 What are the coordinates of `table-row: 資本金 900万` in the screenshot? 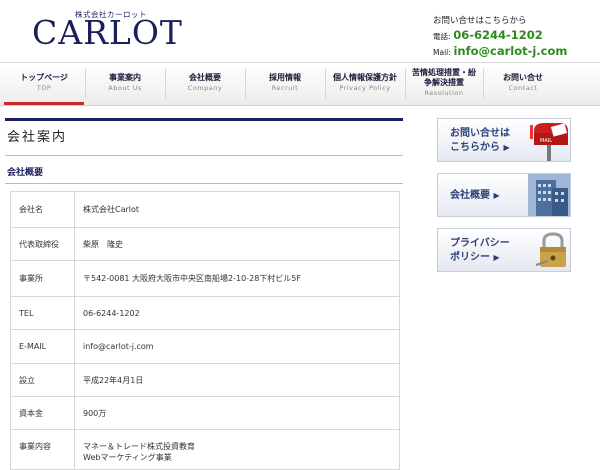 It's located at (205, 413).